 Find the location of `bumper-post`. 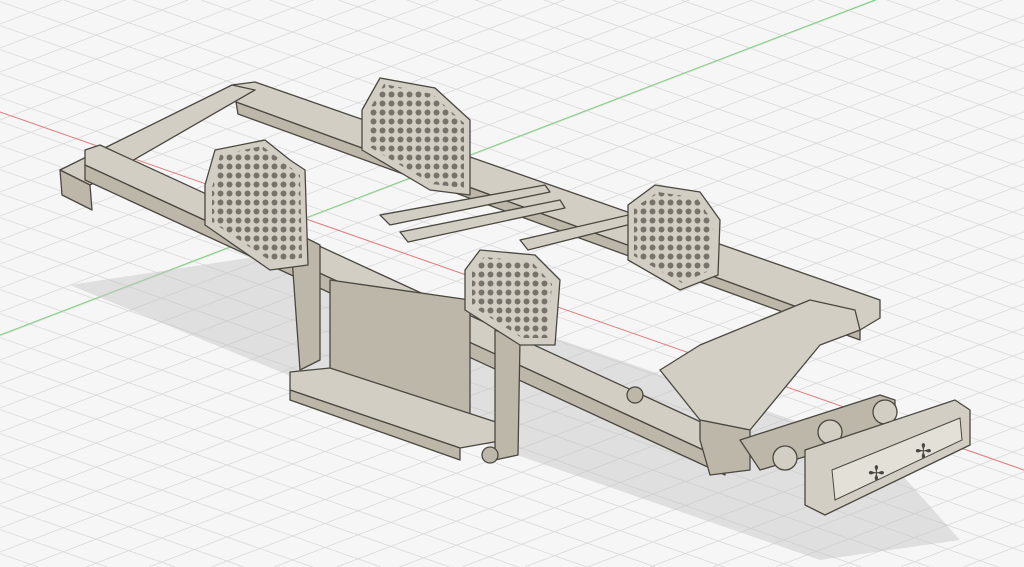

bumper-post is located at coordinates (785, 458).